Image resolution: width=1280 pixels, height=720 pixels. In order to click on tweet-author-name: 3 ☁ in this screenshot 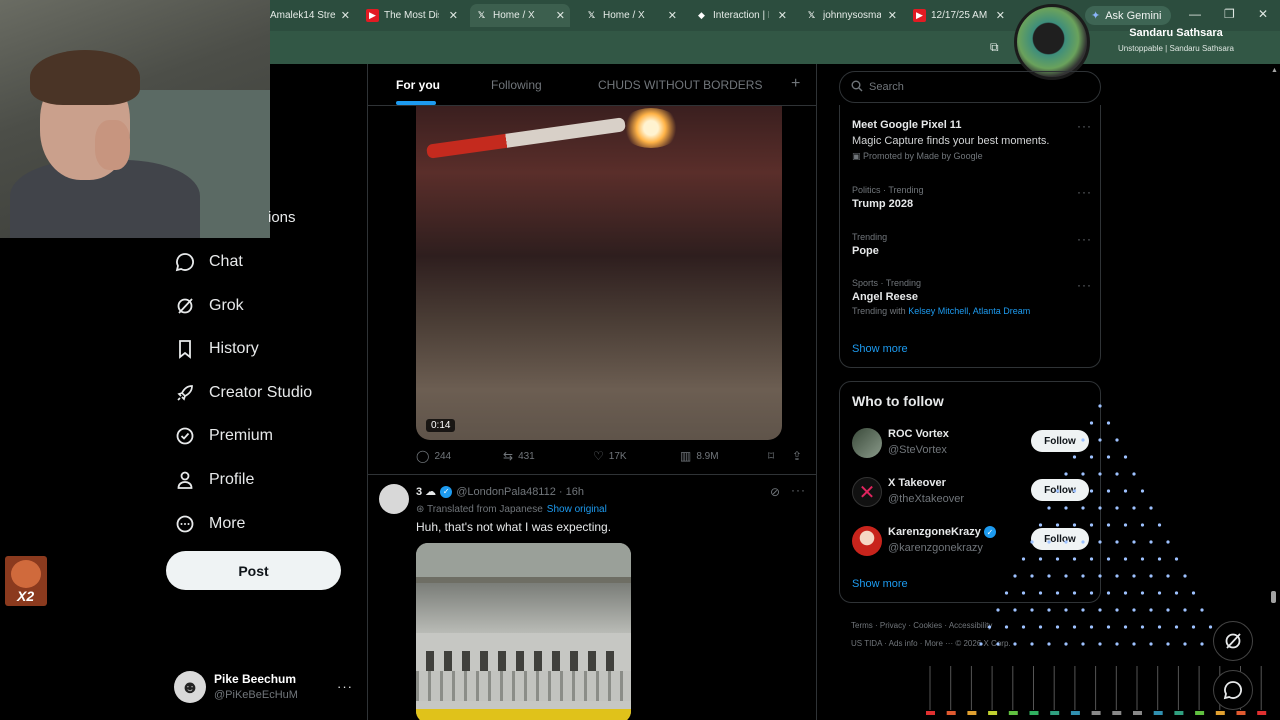, I will do `click(426, 491)`.